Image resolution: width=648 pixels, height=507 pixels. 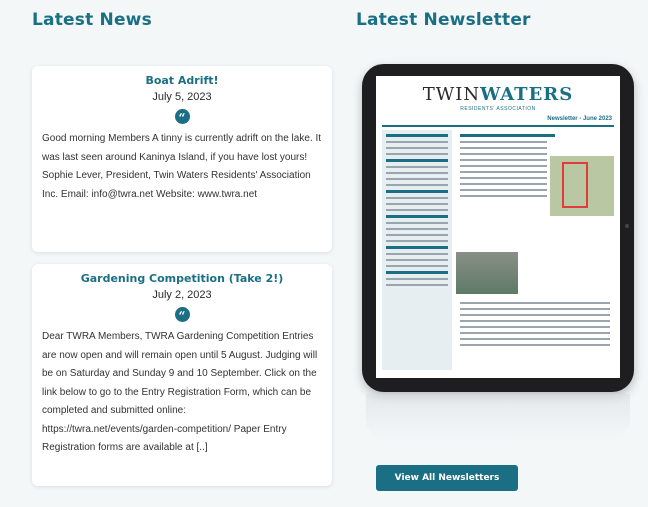 What do you see at coordinates (417, 250) in the screenshot?
I see `newsletter-sidebar` at bounding box center [417, 250].